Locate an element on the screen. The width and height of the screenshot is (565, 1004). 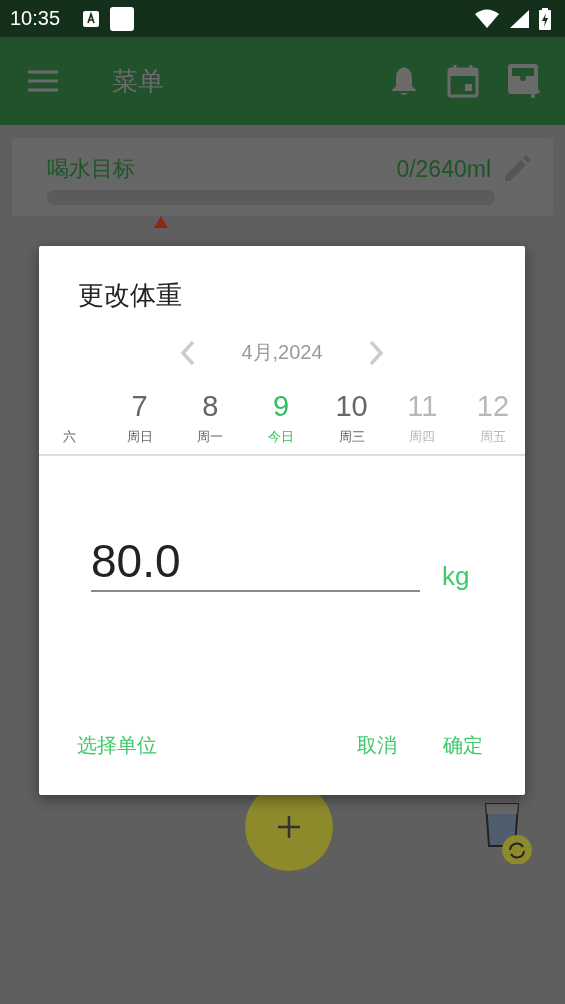
cancel-button: 取消 is located at coordinates (377, 745).